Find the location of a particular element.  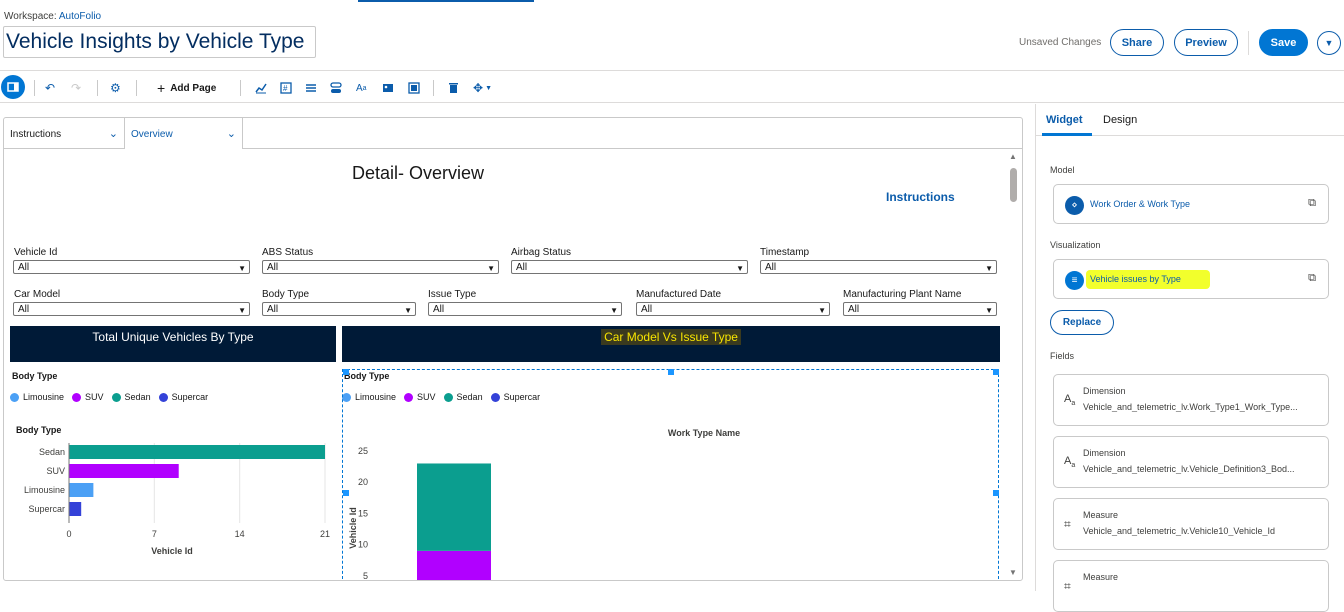

chart-icon is located at coordinates (261, 88).